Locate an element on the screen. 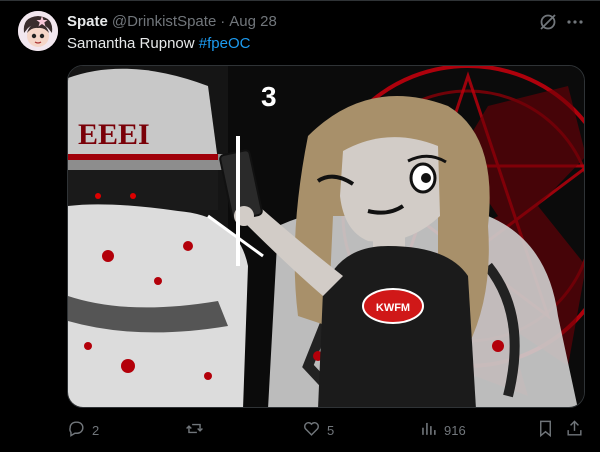 This screenshot has width=600, height=452. like-count: 5 is located at coordinates (331, 430).